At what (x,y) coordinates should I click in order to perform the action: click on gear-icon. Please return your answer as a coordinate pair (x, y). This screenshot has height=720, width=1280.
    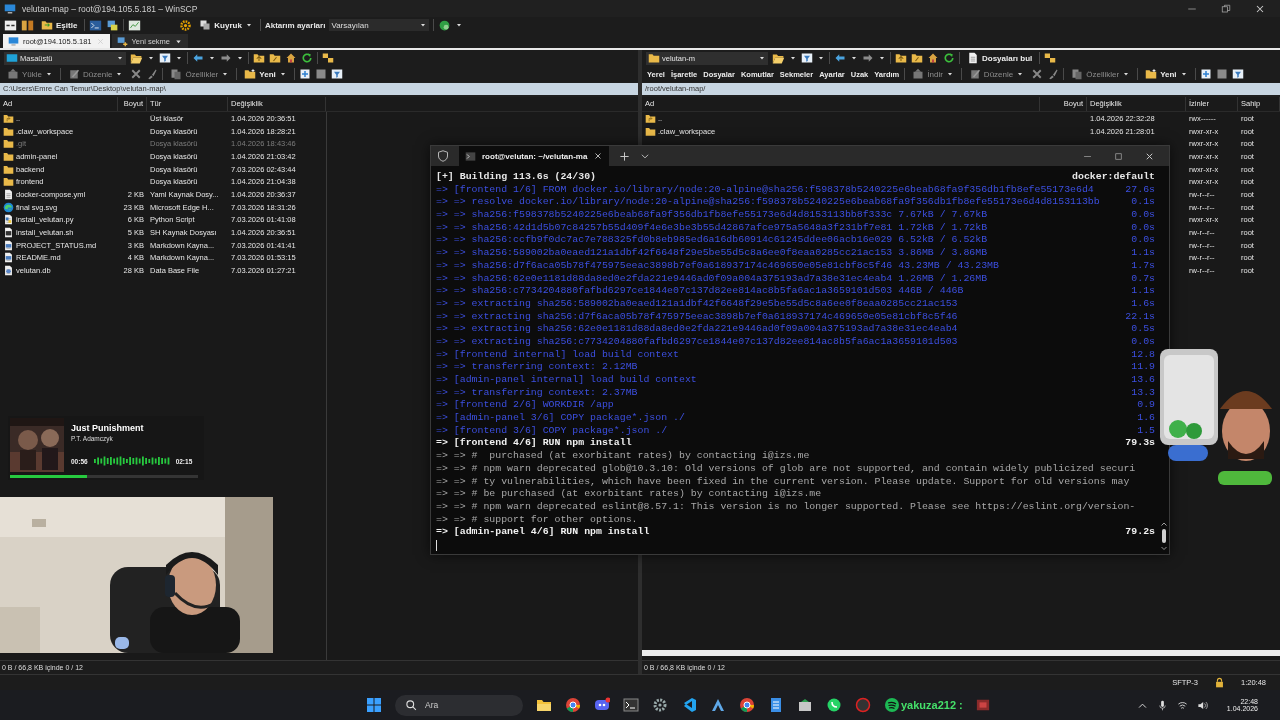
    Looking at the image, I should click on (660, 705).